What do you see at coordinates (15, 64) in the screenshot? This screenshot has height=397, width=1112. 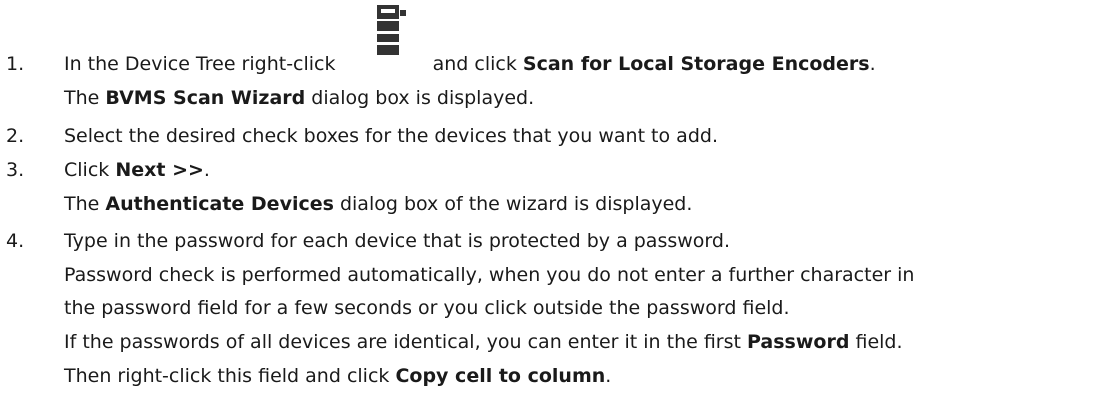 I see `step-1-number: 1.` at bounding box center [15, 64].